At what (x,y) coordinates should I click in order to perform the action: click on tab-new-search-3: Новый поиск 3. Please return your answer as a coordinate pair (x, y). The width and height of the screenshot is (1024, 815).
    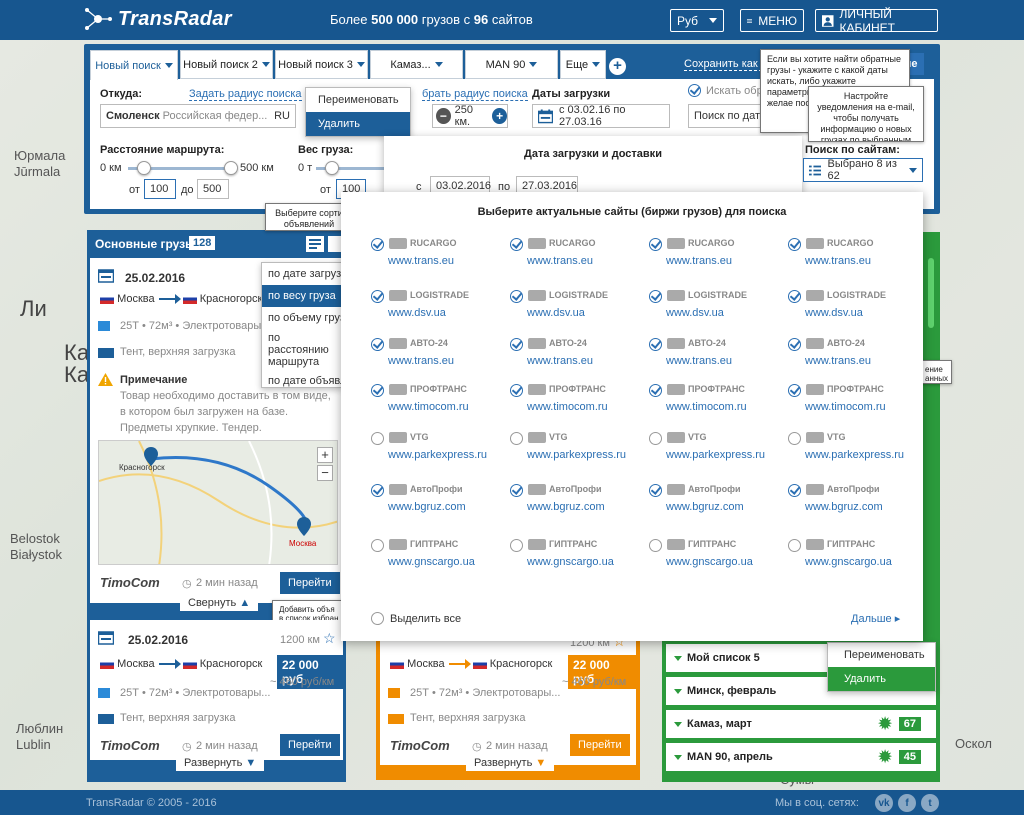
    Looking at the image, I should click on (321, 64).